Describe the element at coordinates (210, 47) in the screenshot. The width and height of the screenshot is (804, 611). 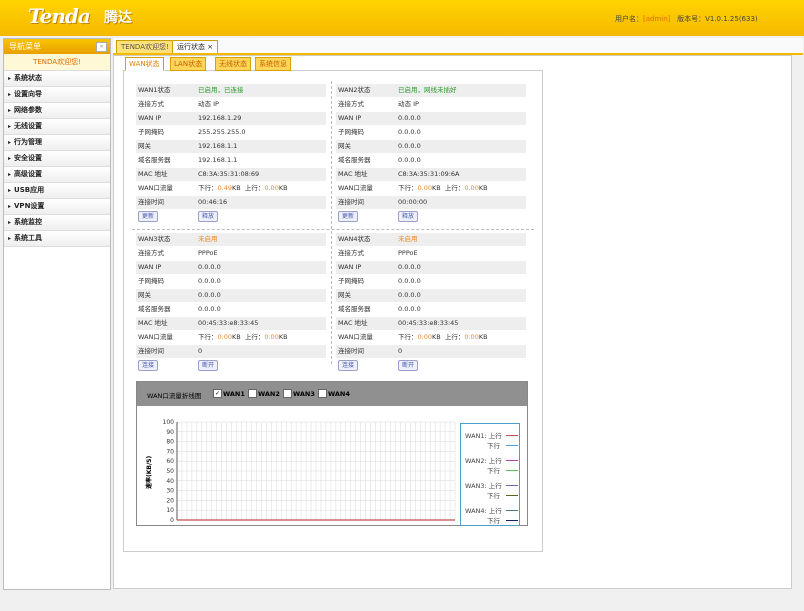
I see `close-icon: ×` at that location.